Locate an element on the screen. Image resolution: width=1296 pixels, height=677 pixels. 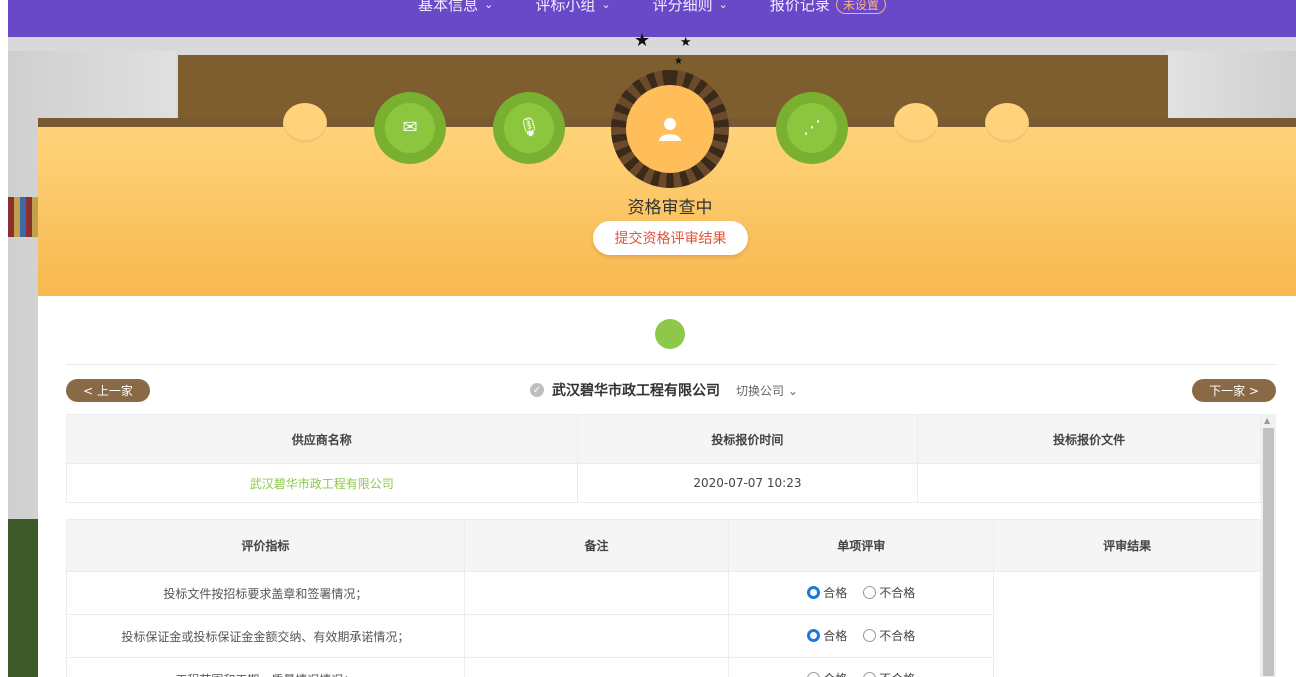
table-row: 投标文件按招标要求盖章和签署情况； 合格 不合格 is located at coordinates (663, 624).